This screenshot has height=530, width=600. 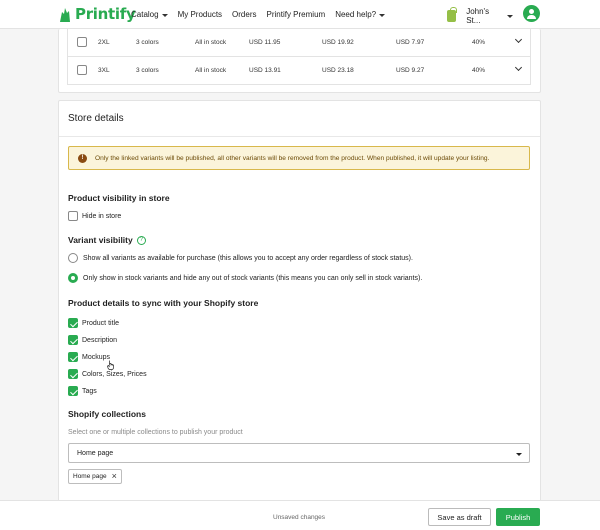 I want to click on hide-in-store-label: Hide in store, so click(x=102, y=216).